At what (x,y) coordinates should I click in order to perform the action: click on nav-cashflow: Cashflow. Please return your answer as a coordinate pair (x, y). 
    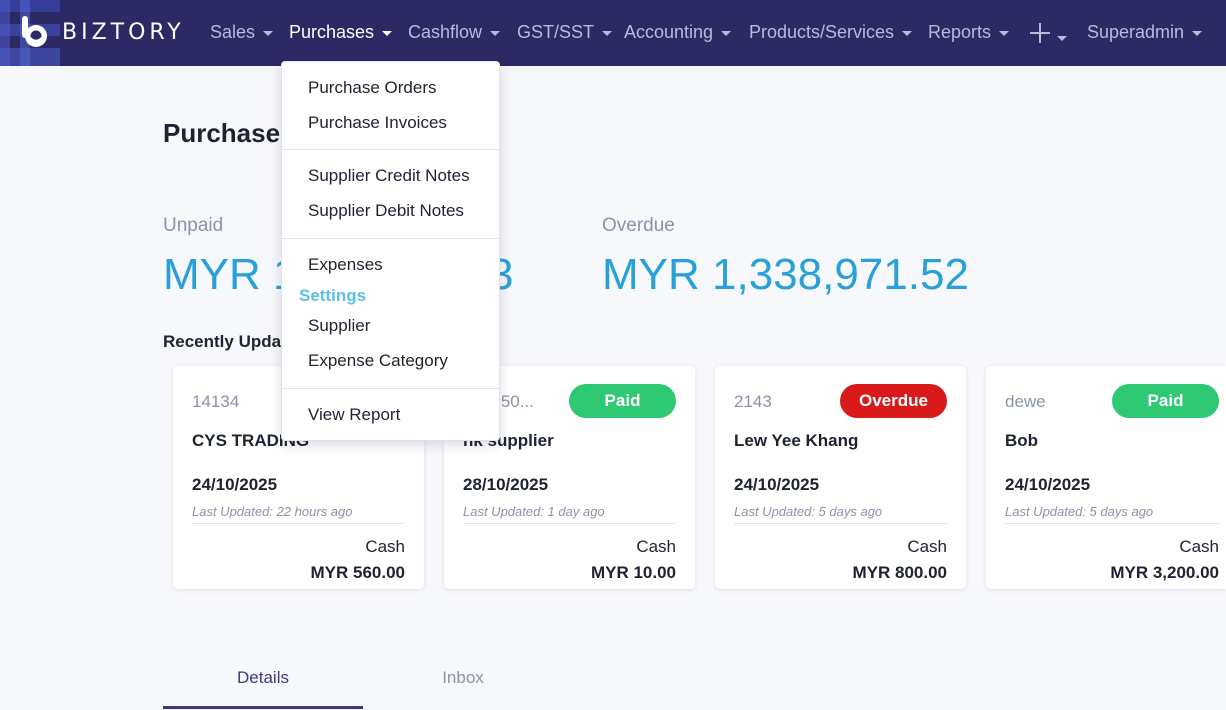
    Looking at the image, I should click on (454, 33).